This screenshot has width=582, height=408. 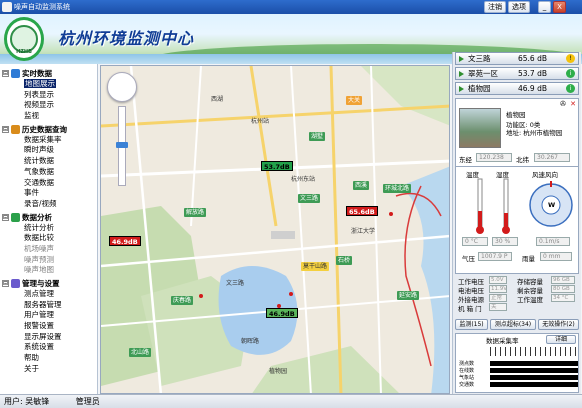 I want to click on map-reading-marker: 53.7dB, so click(x=277, y=166).